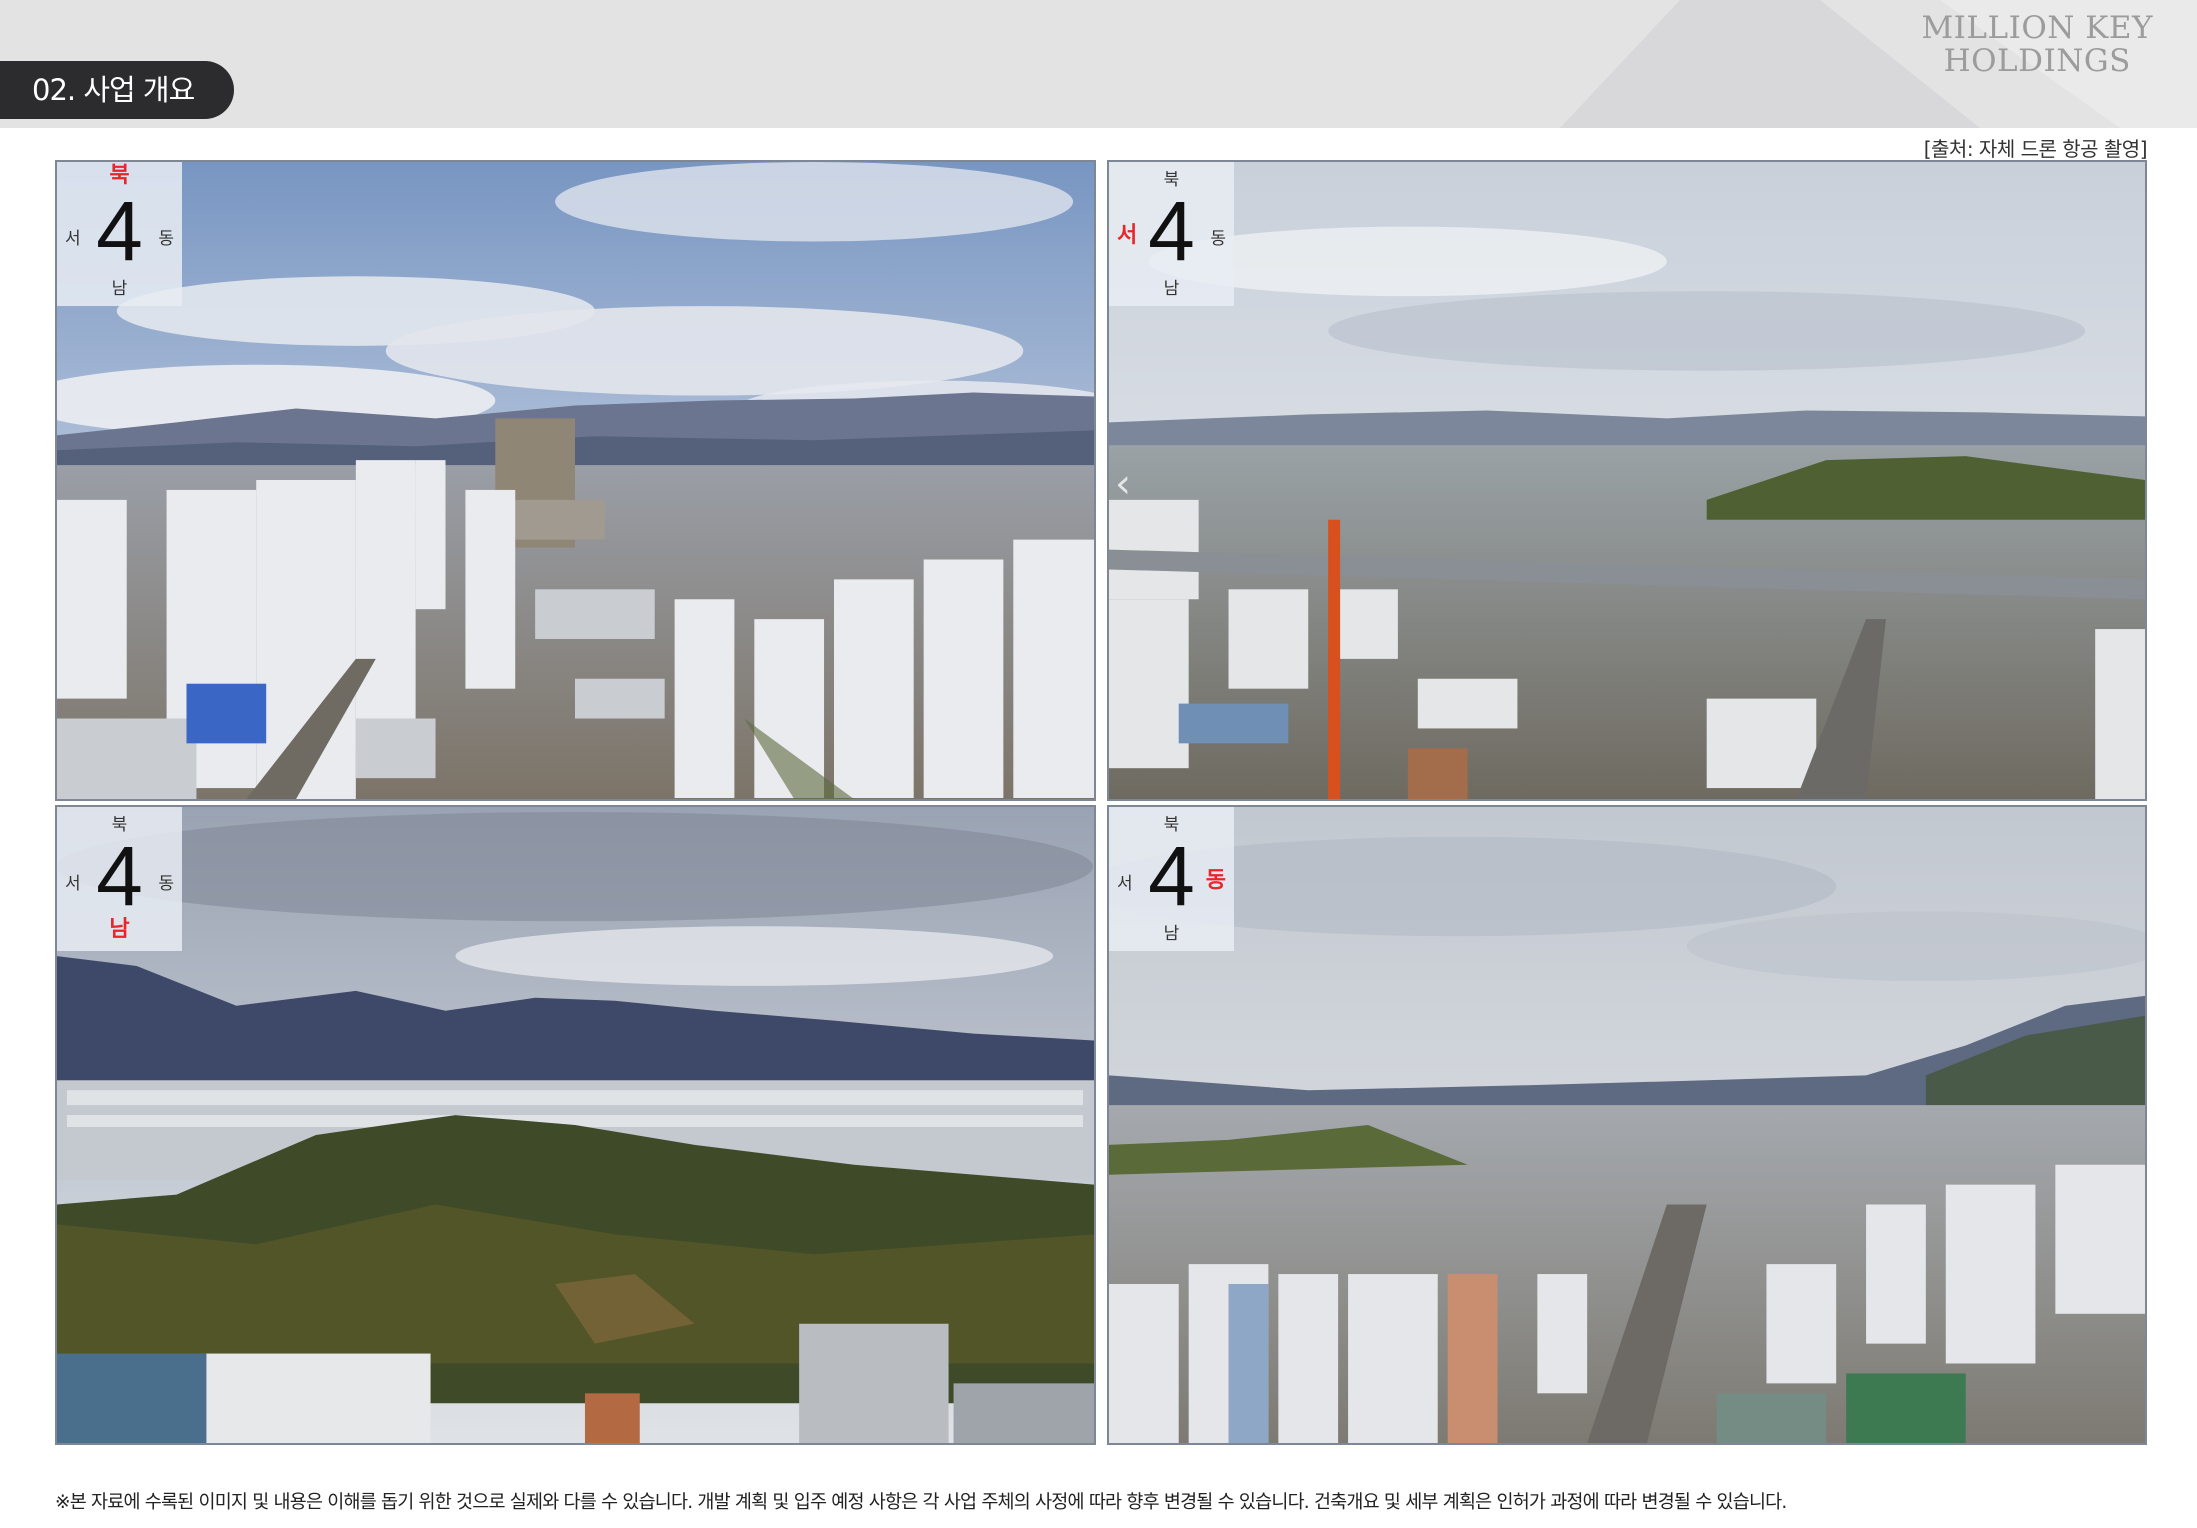  Describe the element at coordinates (2037, 28) in the screenshot. I see `brand-line-1: MILLION KEY` at that location.